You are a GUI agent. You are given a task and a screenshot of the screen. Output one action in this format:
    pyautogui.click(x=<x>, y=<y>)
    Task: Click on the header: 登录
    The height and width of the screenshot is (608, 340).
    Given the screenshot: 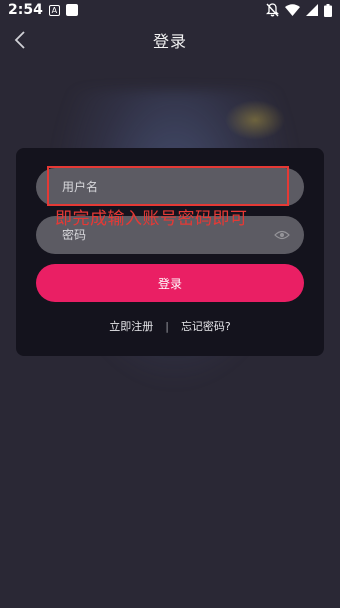 What is the action you would take?
    pyautogui.click(x=170, y=40)
    